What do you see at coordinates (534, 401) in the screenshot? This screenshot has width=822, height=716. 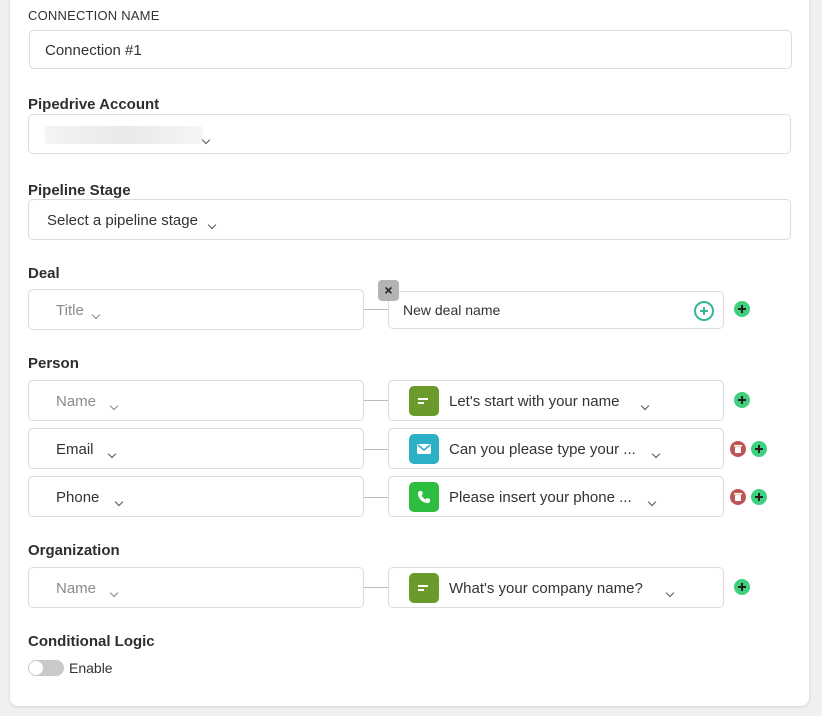 I see `question-label: Let's start with your name` at bounding box center [534, 401].